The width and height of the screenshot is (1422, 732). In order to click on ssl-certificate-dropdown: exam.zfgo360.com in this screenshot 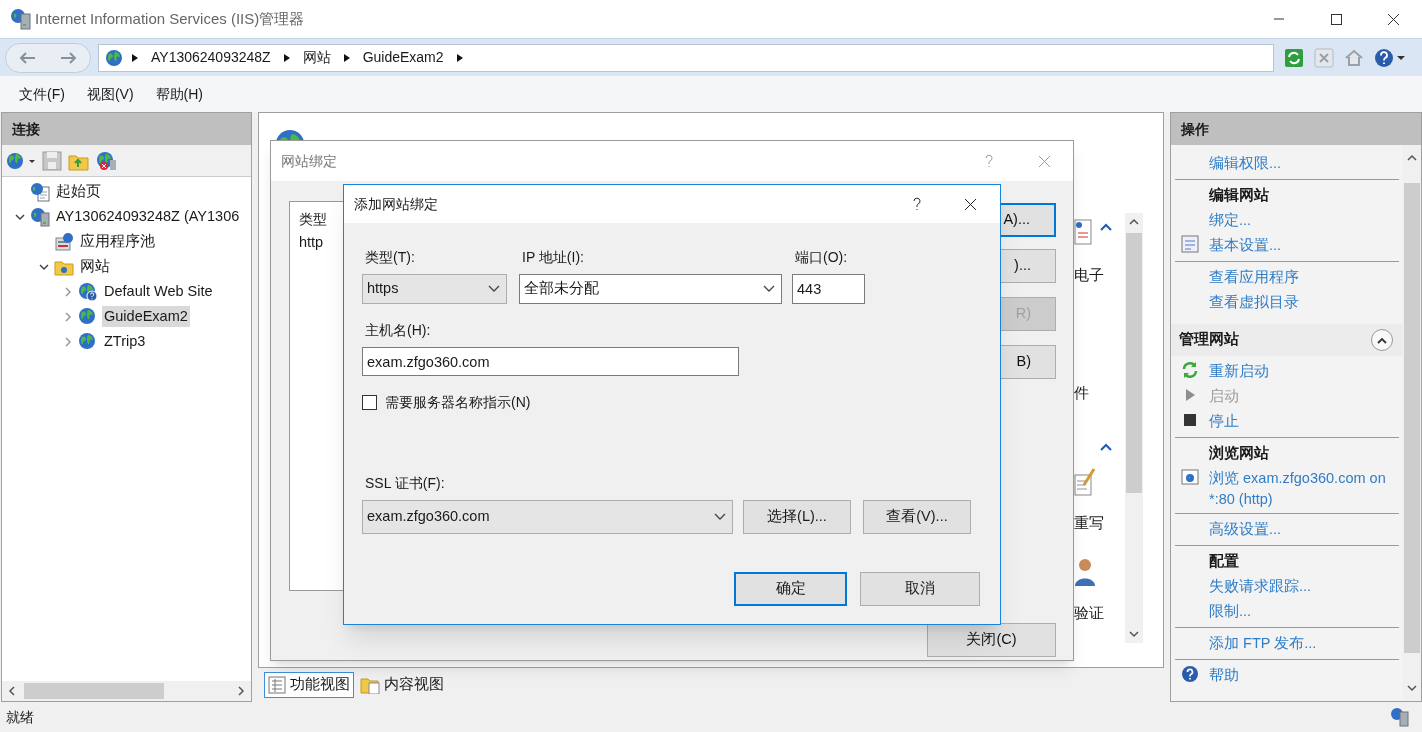, I will do `click(547, 517)`.